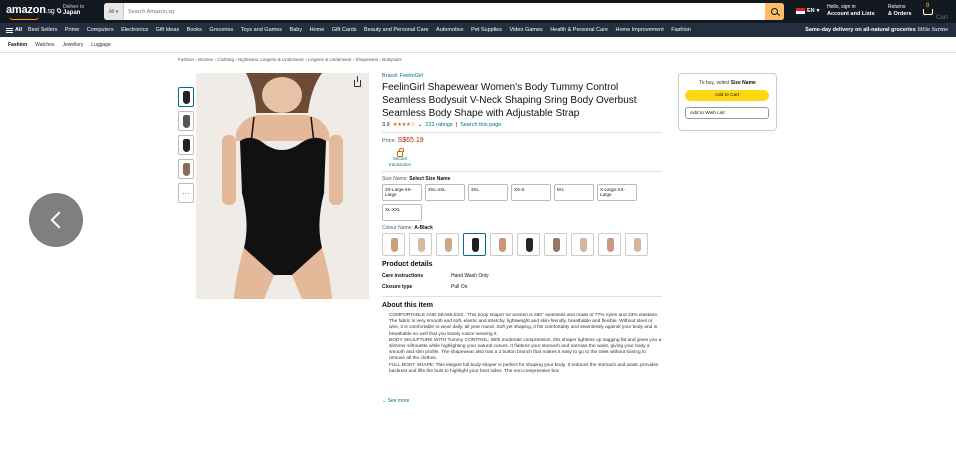  What do you see at coordinates (42, 30) in the screenshot?
I see `nav-item: Best Sellers` at bounding box center [42, 30].